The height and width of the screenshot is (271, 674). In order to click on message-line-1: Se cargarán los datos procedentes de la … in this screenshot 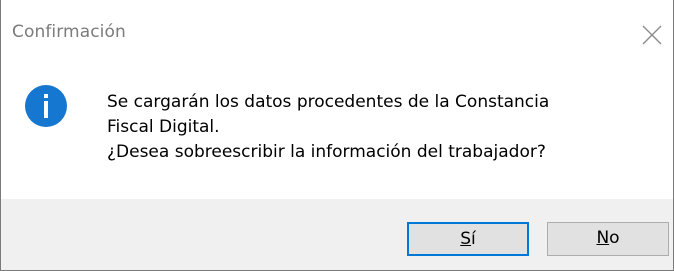, I will do `click(328, 102)`.